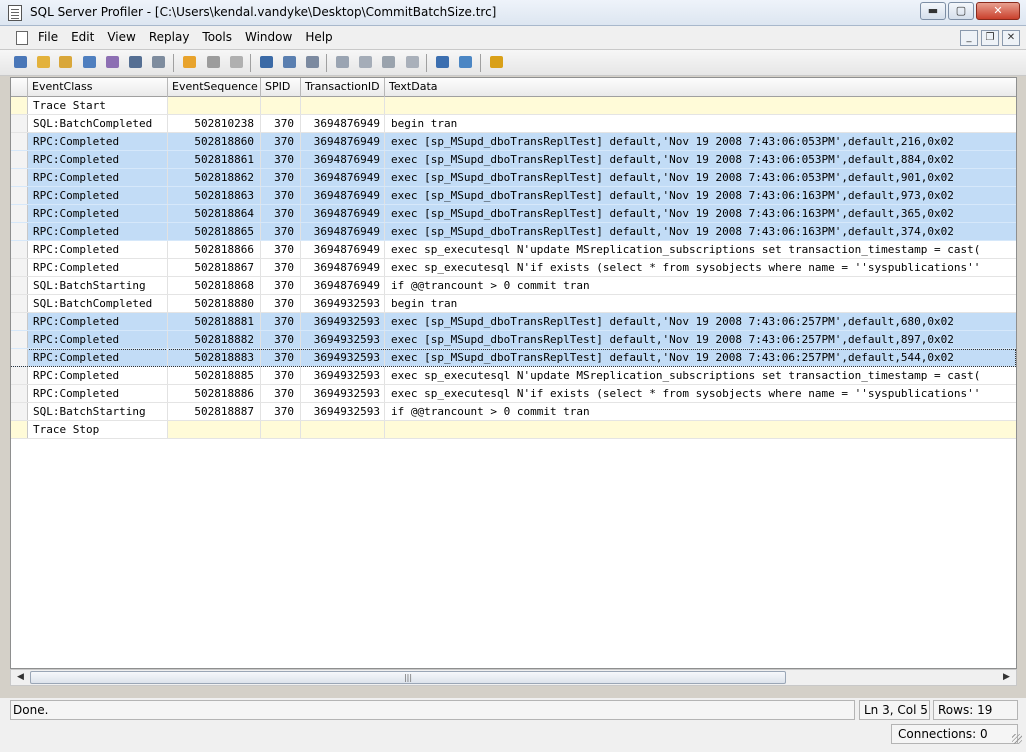 The height and width of the screenshot is (752, 1026). What do you see at coordinates (961, 11) in the screenshot?
I see `maximize-button: ▢` at bounding box center [961, 11].